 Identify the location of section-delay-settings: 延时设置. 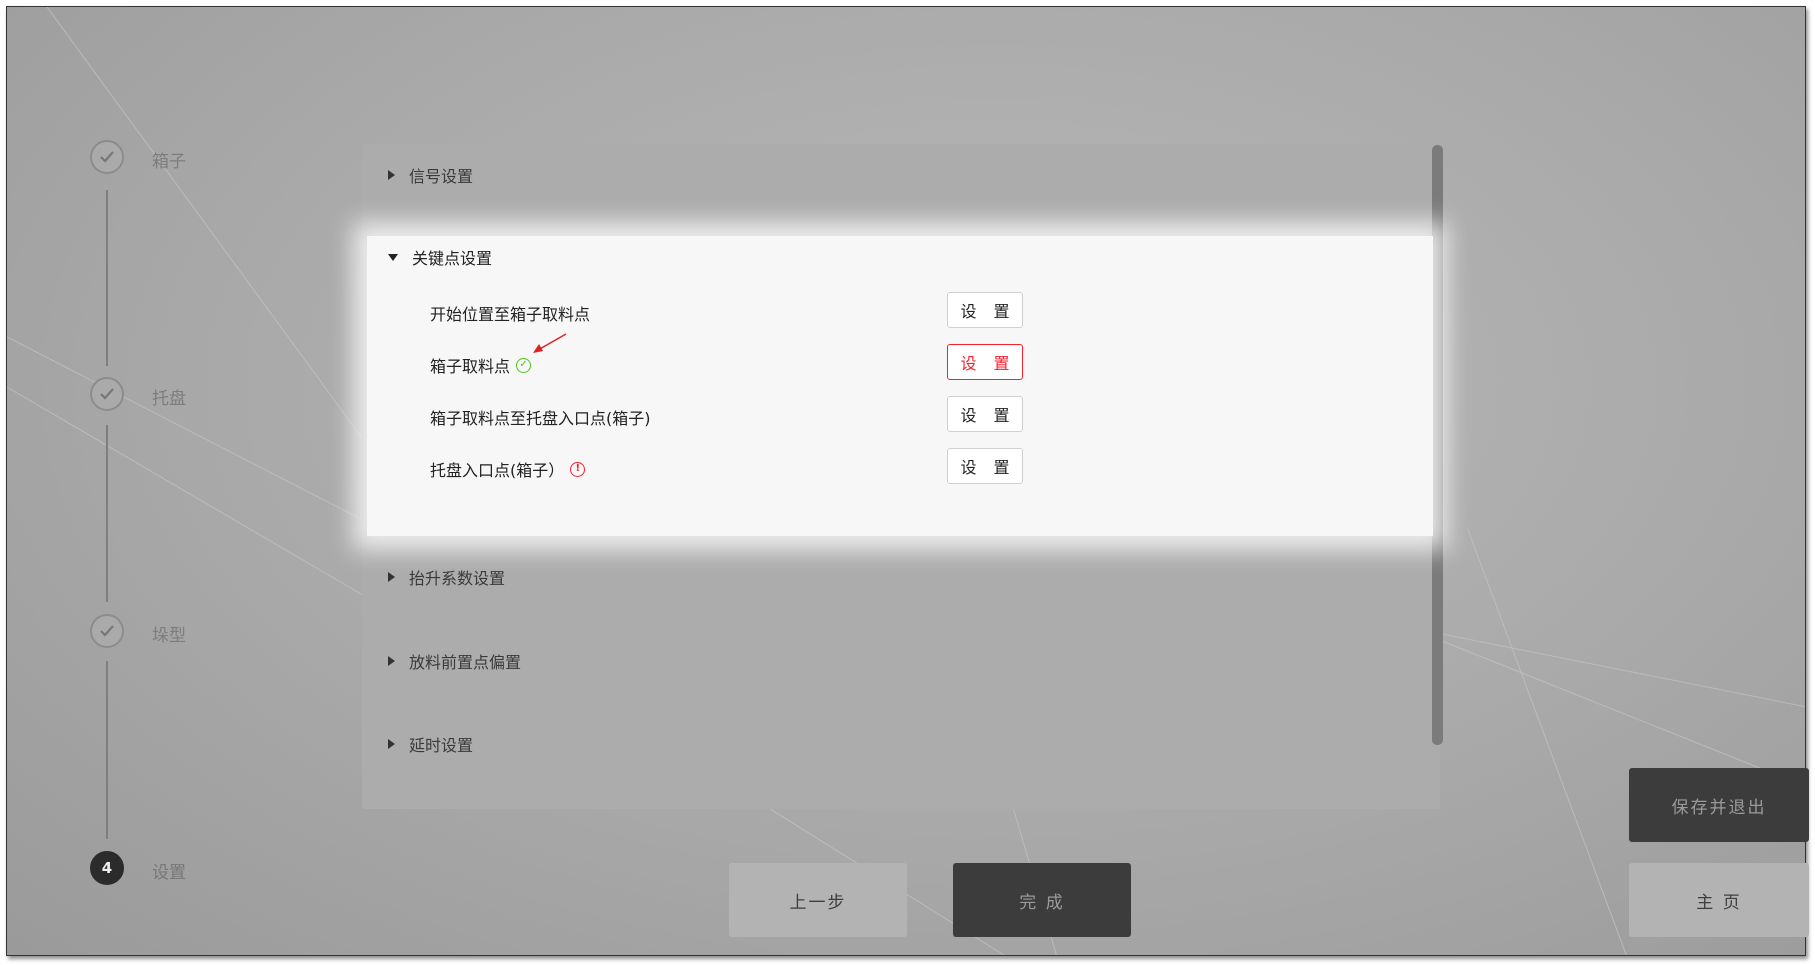
(430, 744).